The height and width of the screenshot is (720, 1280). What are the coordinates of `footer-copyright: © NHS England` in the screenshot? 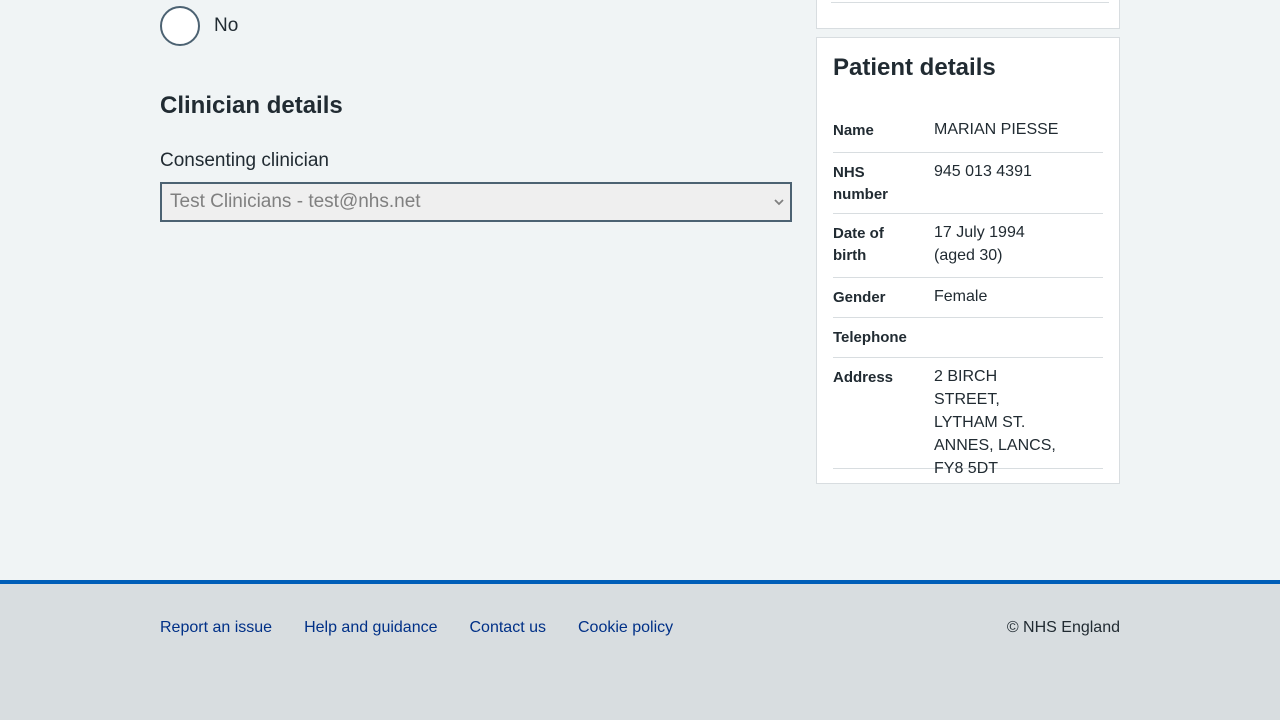 It's located at (1063, 627).